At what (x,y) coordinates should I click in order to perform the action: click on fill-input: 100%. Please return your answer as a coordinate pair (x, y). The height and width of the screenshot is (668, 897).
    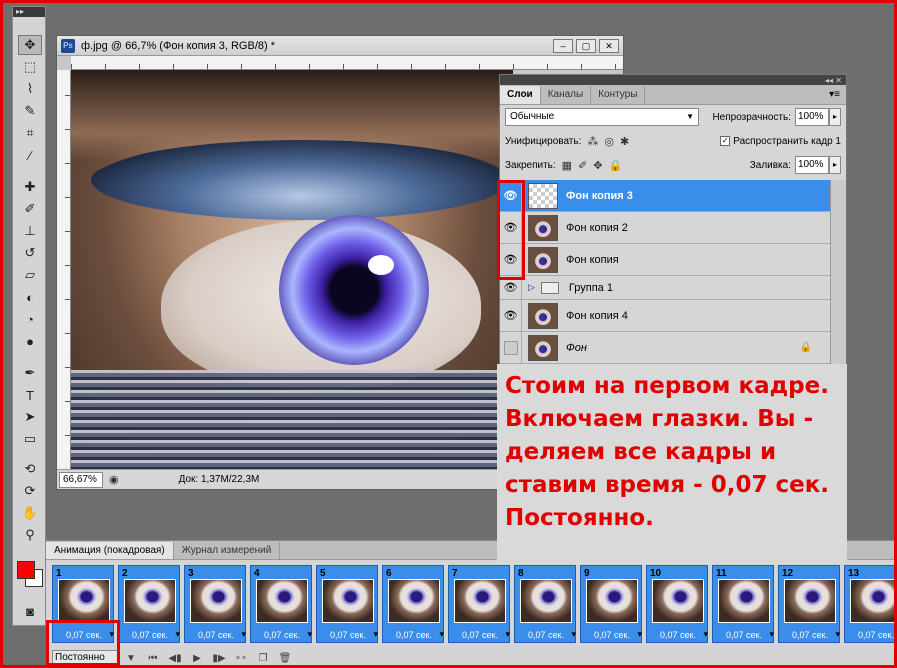
    Looking at the image, I should click on (812, 165).